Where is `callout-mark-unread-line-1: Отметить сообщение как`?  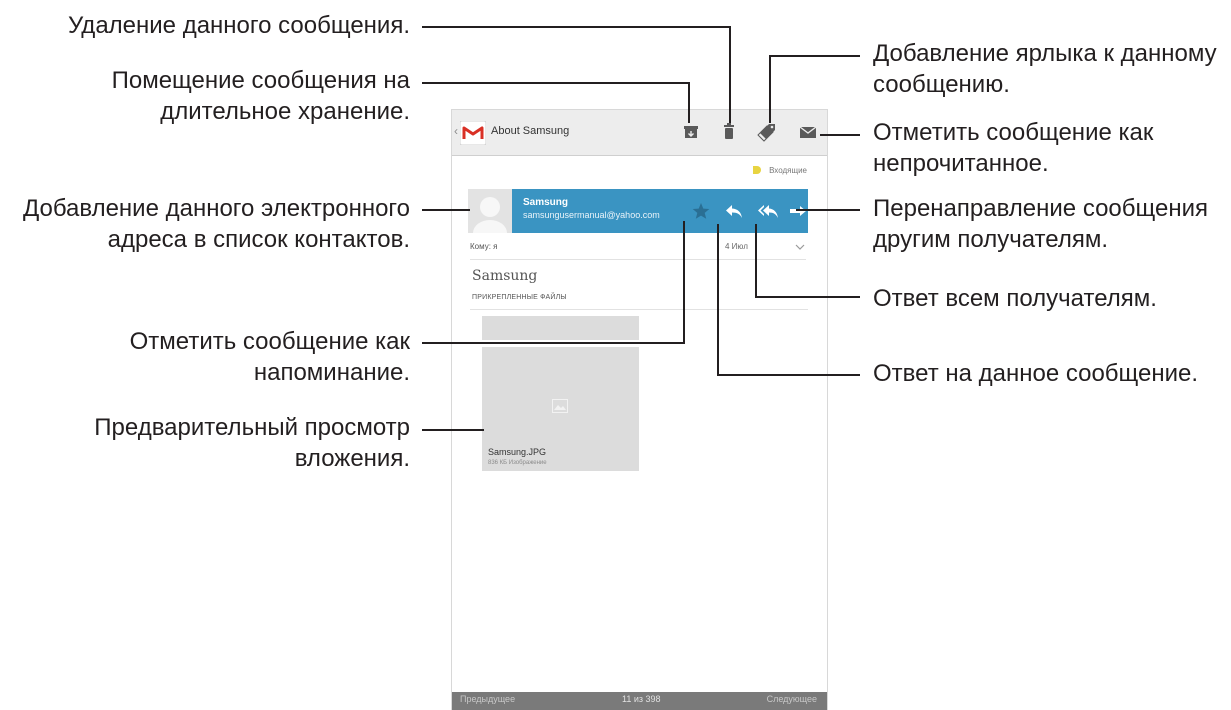 callout-mark-unread-line-1: Отметить сообщение как is located at coordinates (1013, 132).